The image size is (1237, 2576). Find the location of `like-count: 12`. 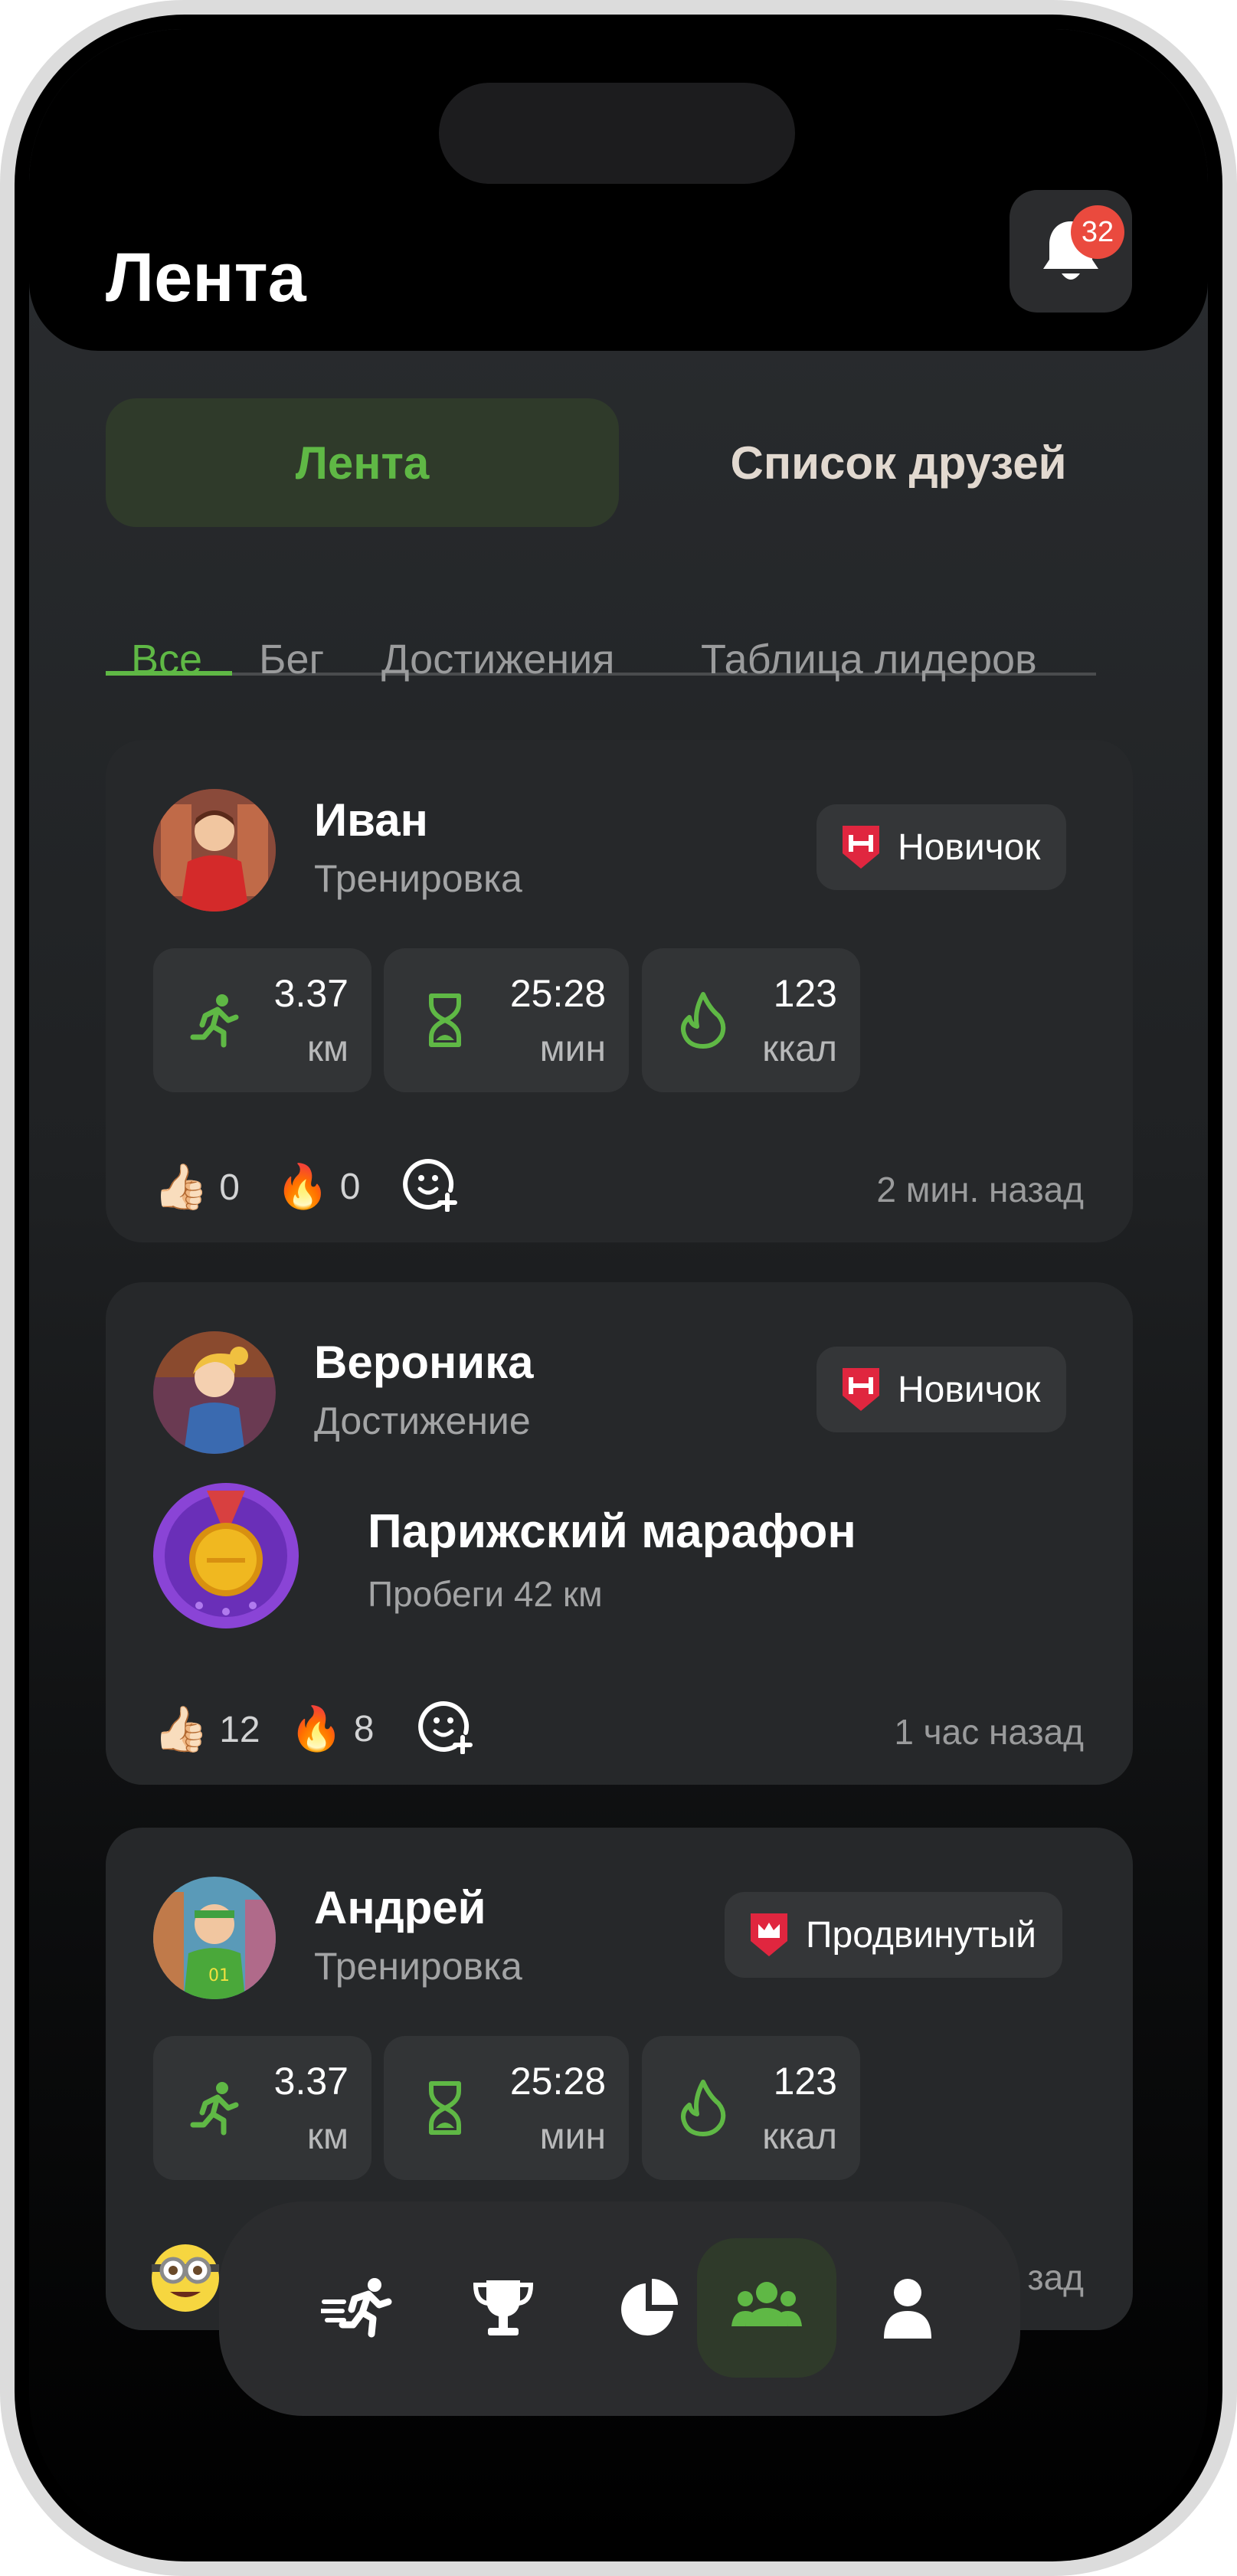

like-count: 12 is located at coordinates (239, 1729).